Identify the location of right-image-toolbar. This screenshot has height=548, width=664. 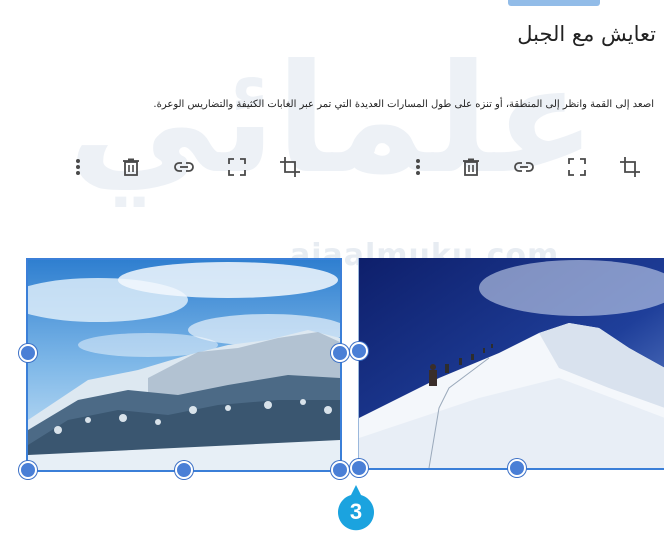
(536, 167).